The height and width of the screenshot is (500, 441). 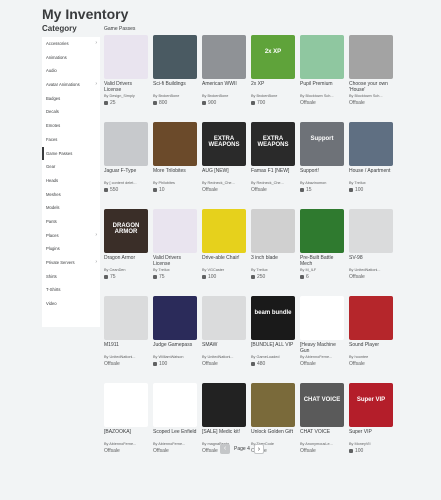 I want to click on sidebar-item-pants: Pants, so click(x=71, y=222).